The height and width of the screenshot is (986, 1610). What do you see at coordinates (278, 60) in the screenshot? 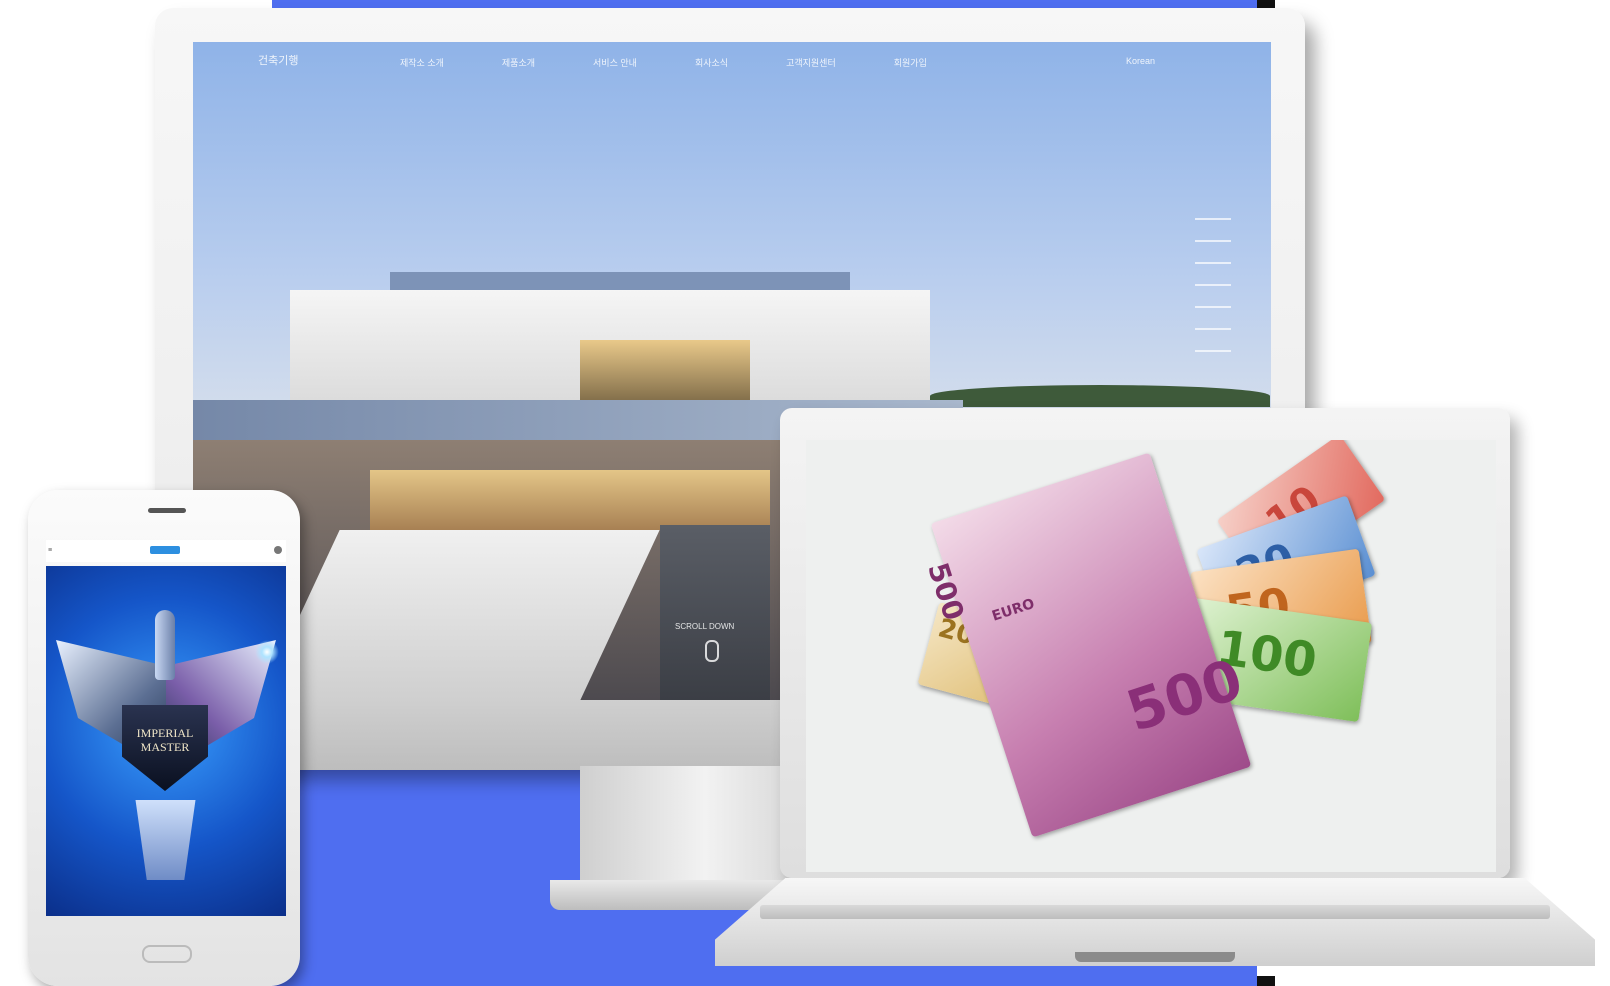
I see `site-logo: 건축기행` at bounding box center [278, 60].